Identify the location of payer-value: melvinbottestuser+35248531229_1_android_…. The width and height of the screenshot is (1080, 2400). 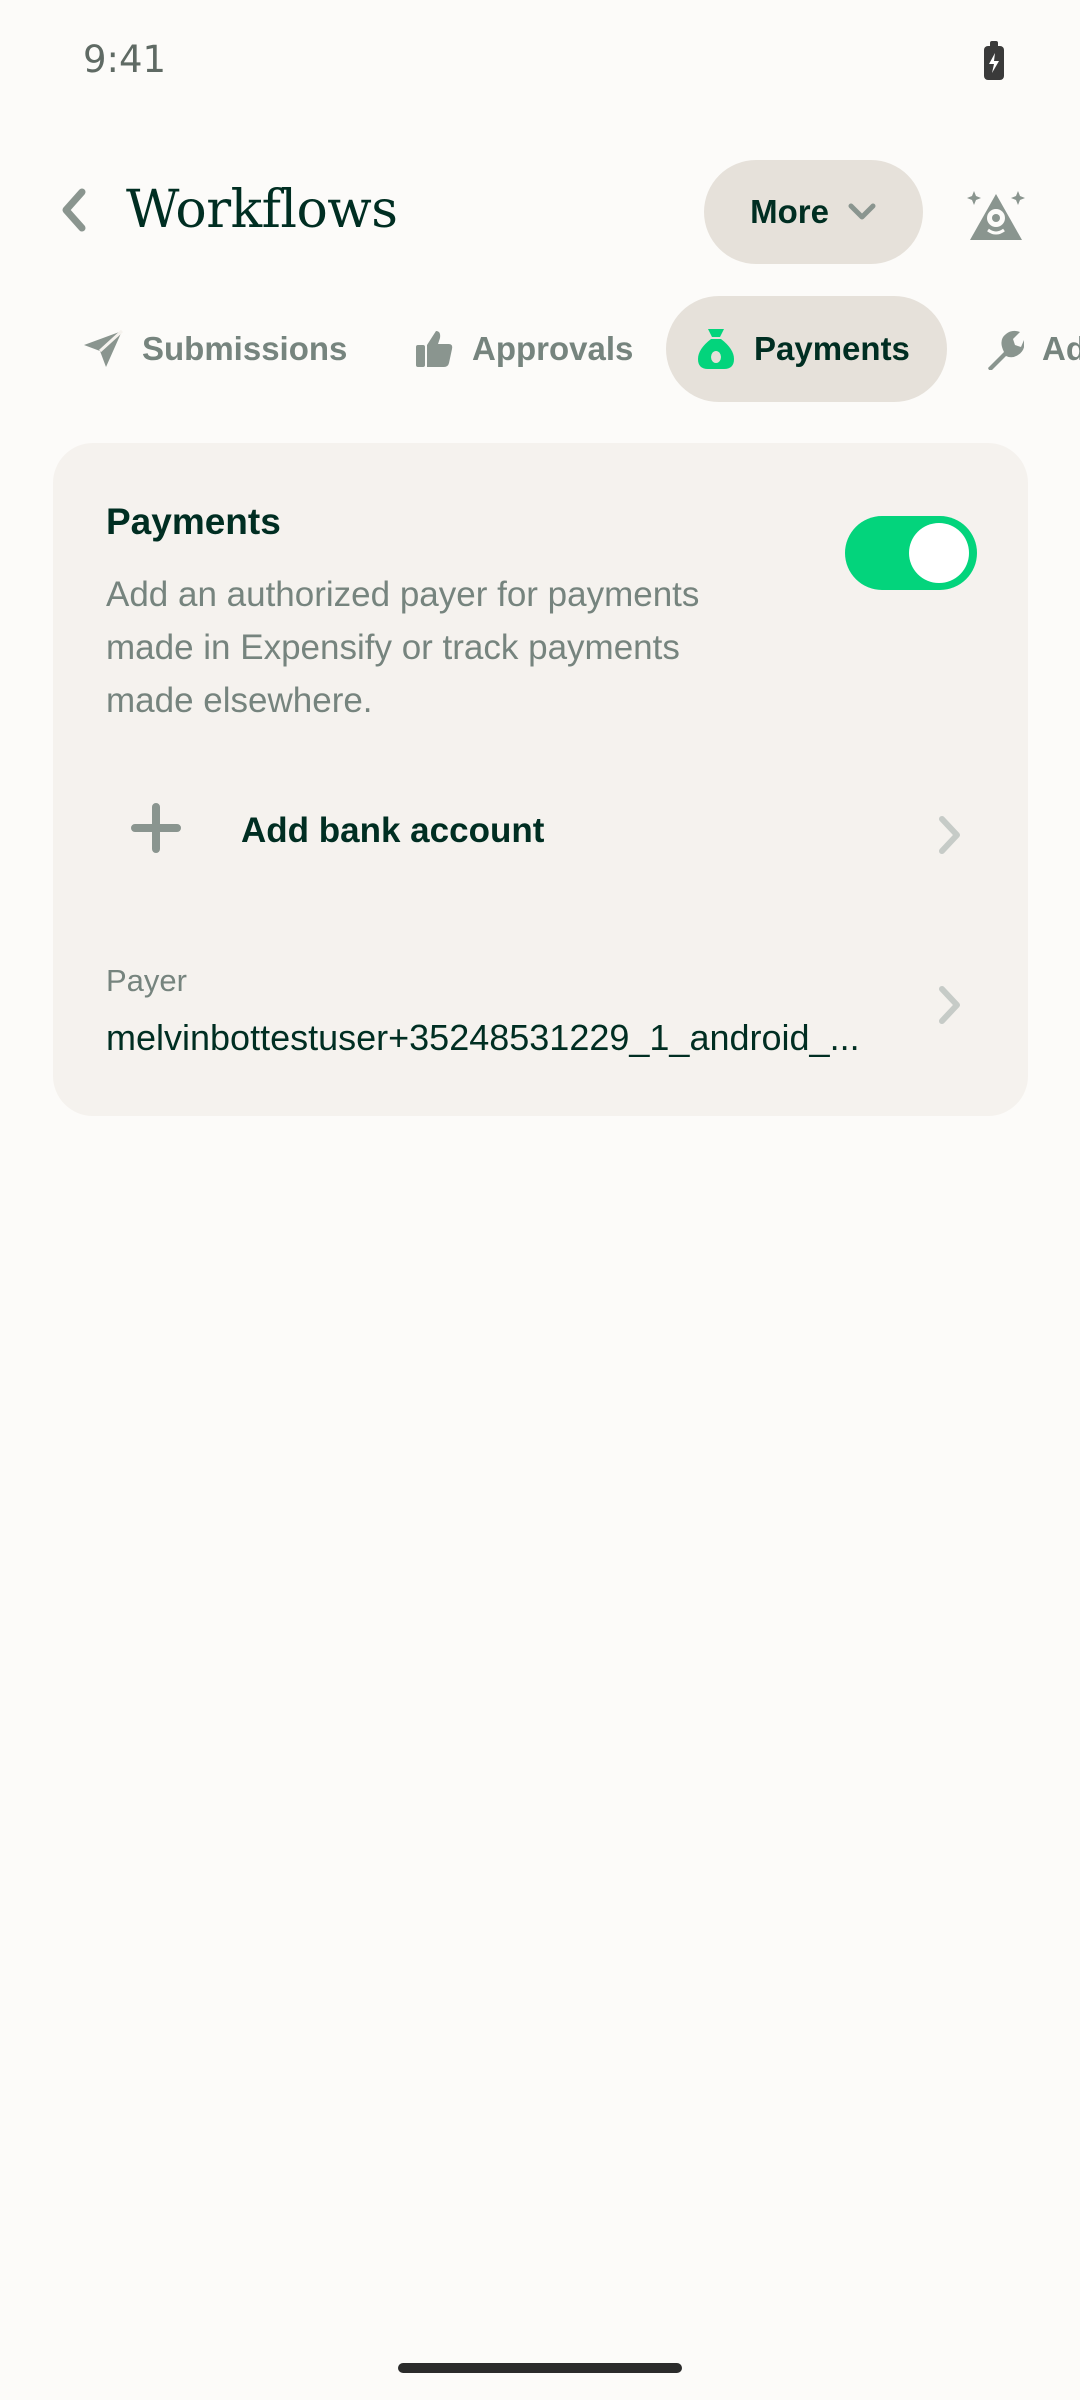
(483, 1037).